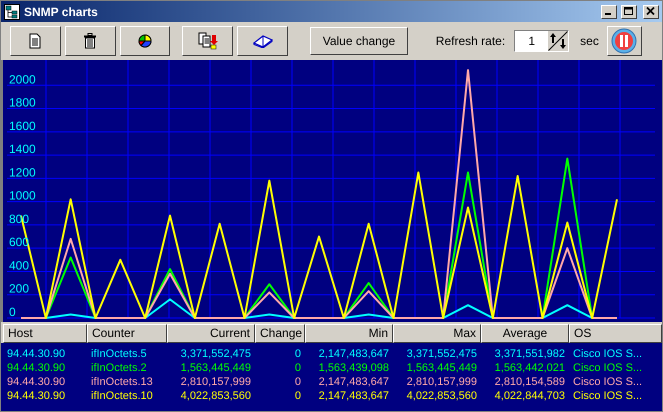 The height and width of the screenshot is (412, 663). What do you see at coordinates (22, 195) in the screenshot?
I see `axis-tick-label: 1000` at bounding box center [22, 195].